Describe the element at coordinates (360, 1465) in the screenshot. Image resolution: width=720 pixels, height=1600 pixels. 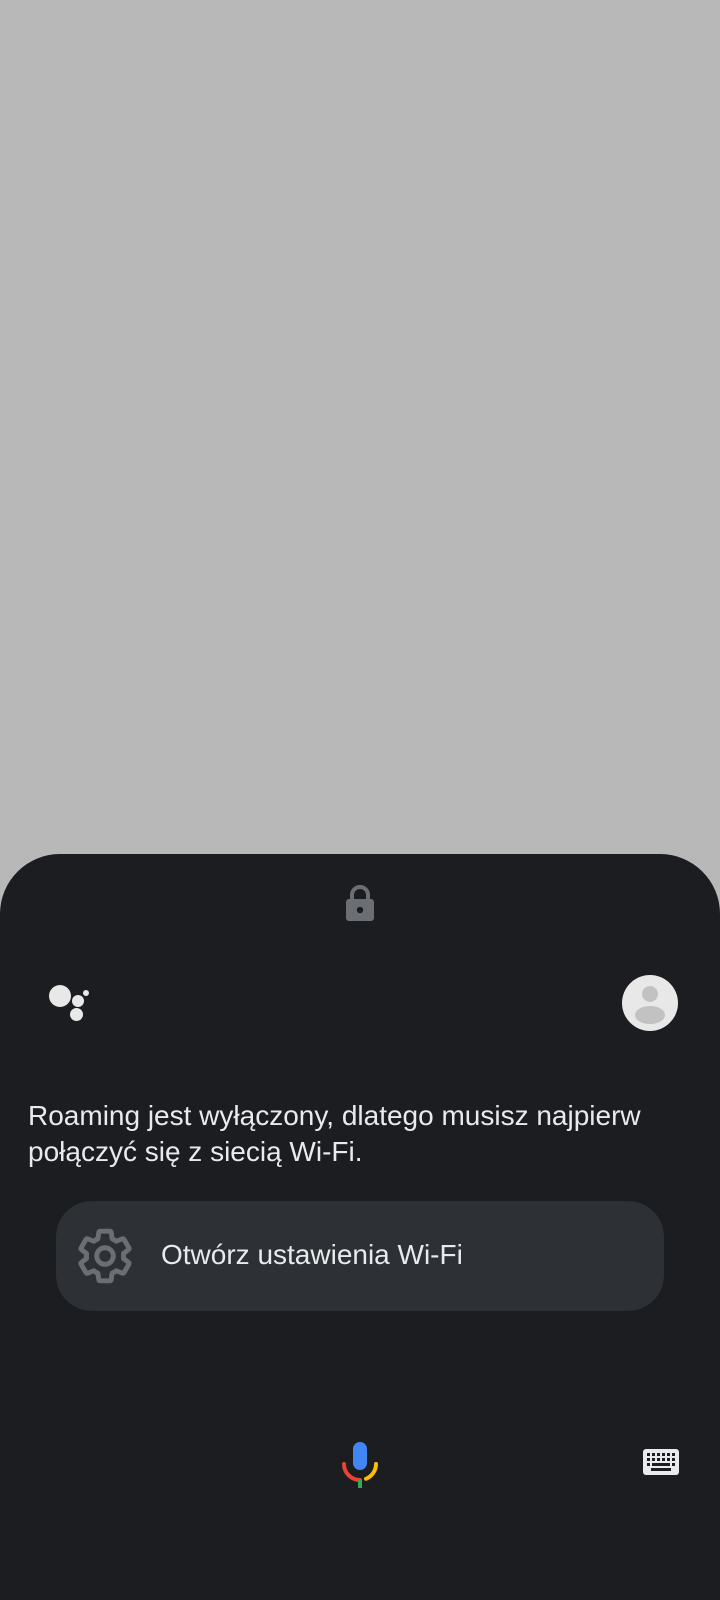
I see `microphone-icon` at that location.